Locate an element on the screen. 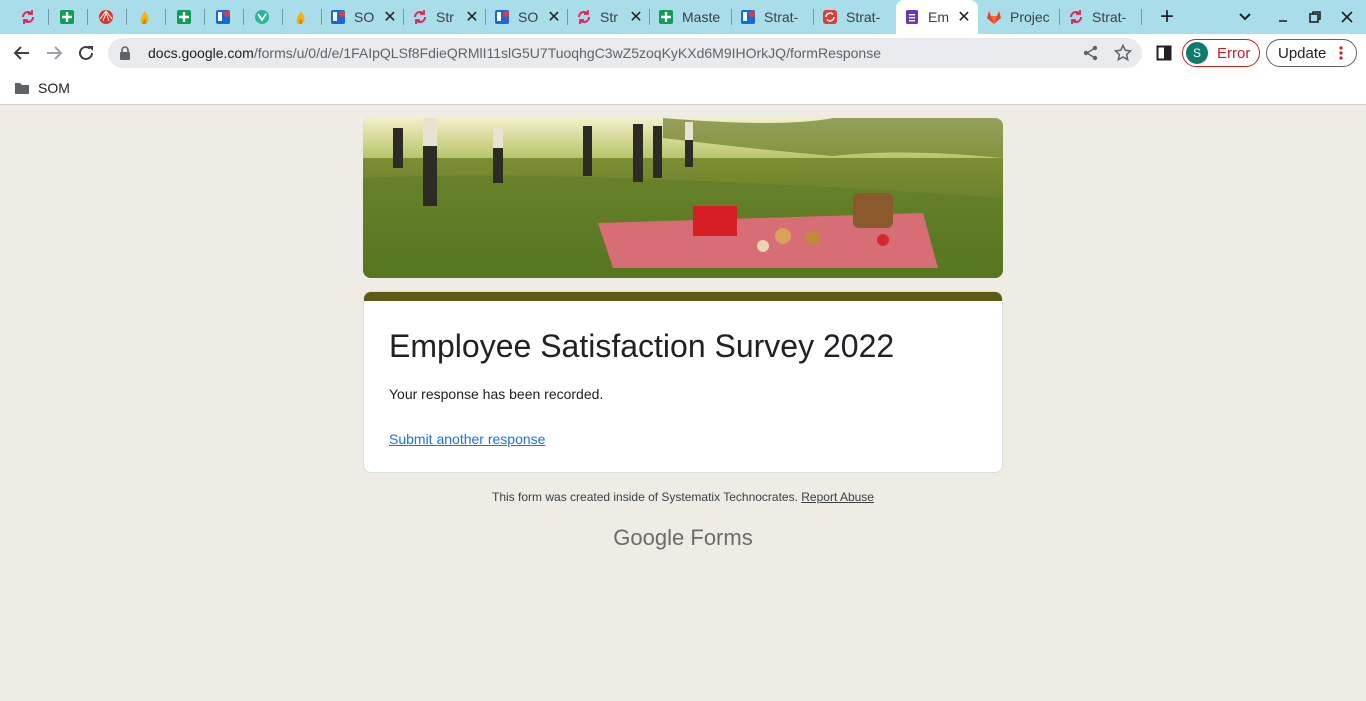 The width and height of the screenshot is (1366, 701). tab-title: Maste is located at coordinates (701, 17).